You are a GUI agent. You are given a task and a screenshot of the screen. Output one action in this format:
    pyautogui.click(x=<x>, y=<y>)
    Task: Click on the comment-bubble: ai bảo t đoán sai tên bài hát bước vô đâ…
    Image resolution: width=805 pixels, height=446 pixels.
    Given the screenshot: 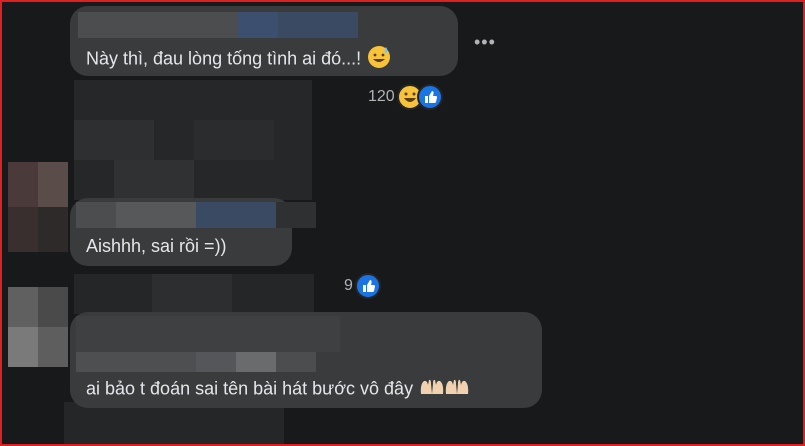 What is the action you would take?
    pyautogui.click(x=306, y=360)
    